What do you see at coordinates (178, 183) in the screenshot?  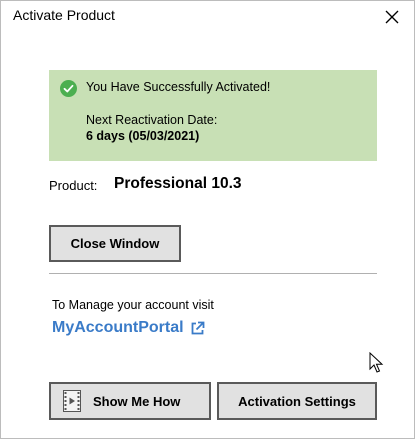 I see `product-value: Professional 10.3` at bounding box center [178, 183].